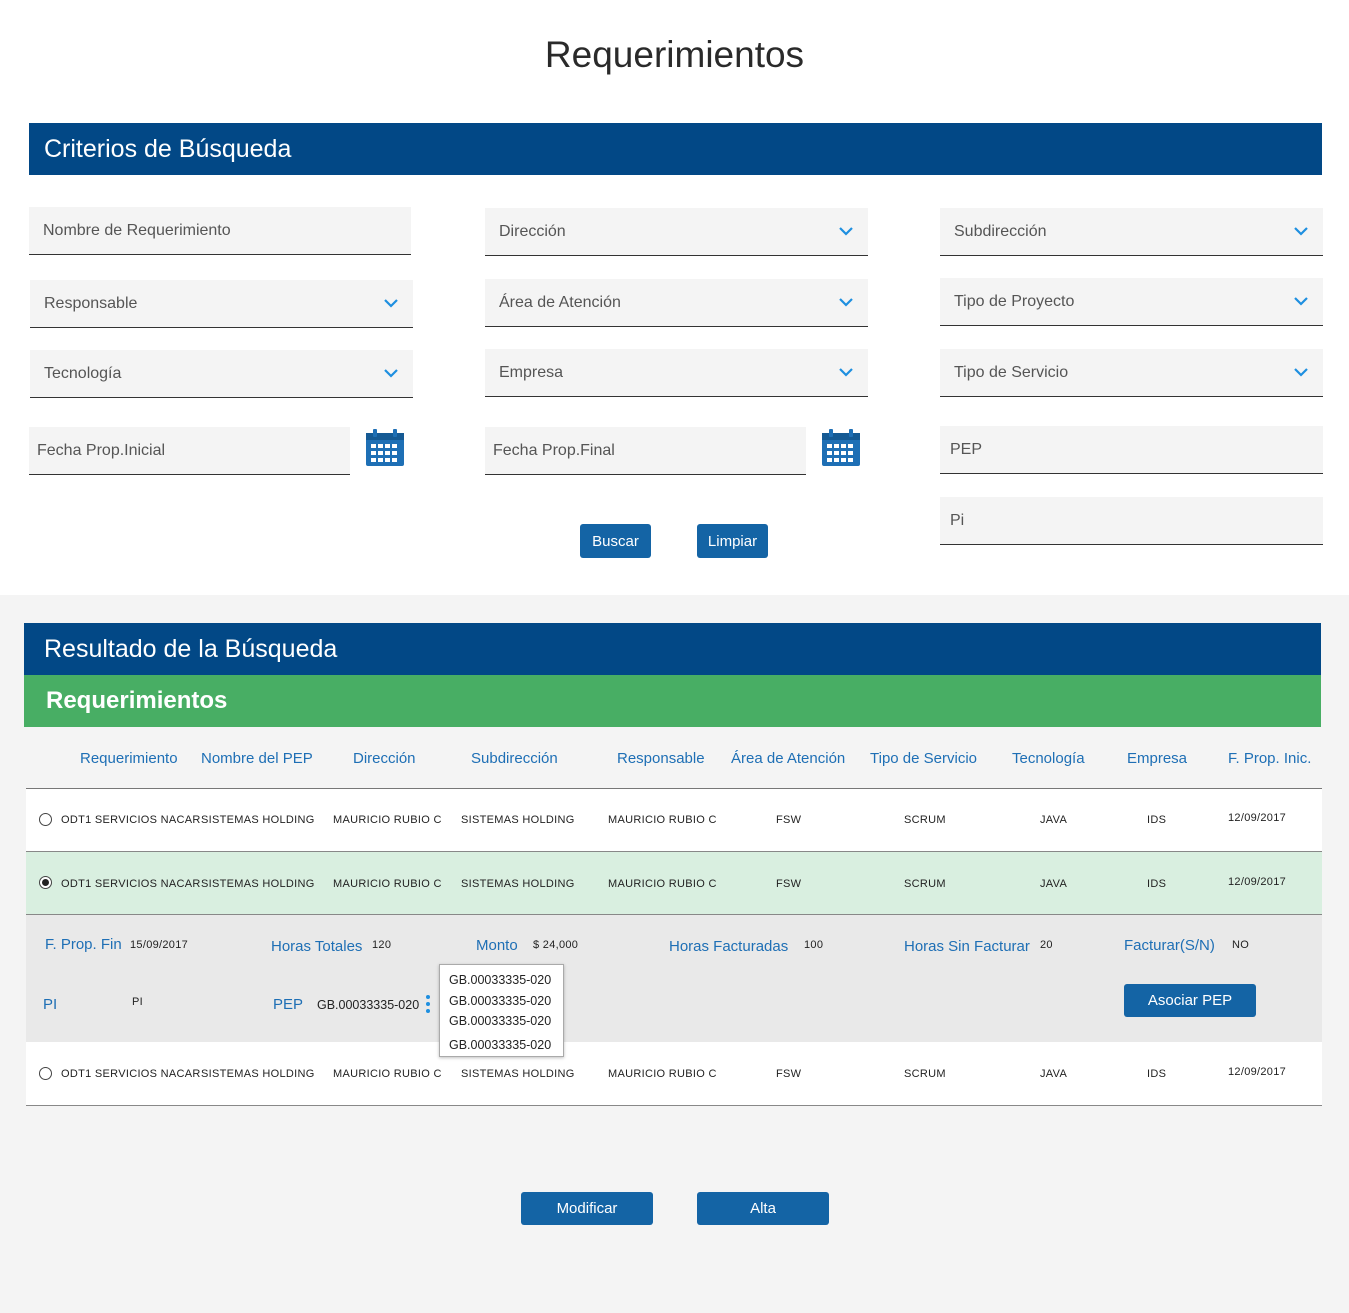 The image size is (1349, 1313). Describe the element at coordinates (923, 758) in the screenshot. I see `col-tipo-servicio: Tipo de Servicio` at that location.